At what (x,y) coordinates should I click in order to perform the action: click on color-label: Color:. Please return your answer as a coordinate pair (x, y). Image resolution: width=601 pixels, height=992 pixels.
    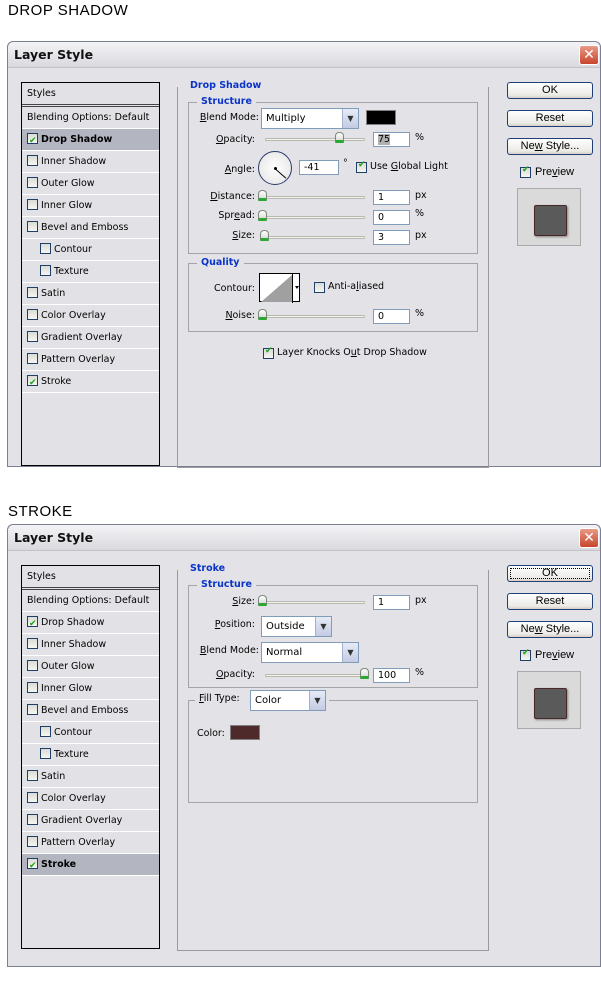
    Looking at the image, I should click on (211, 733).